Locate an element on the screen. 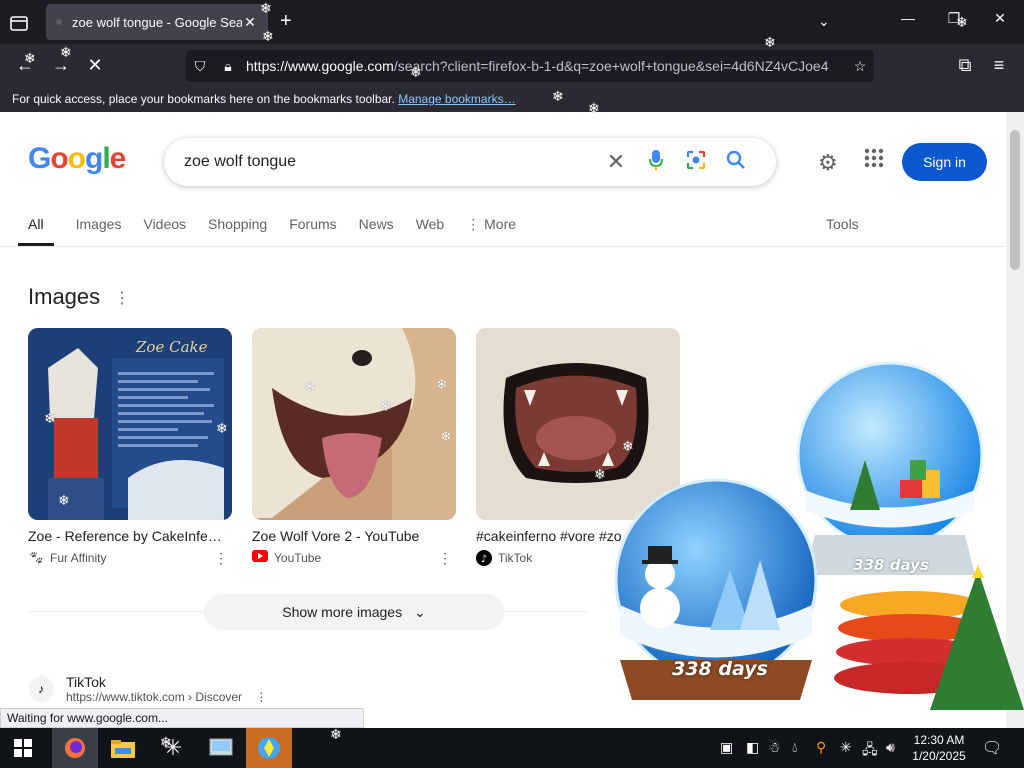  search-icon is located at coordinates (736, 162).